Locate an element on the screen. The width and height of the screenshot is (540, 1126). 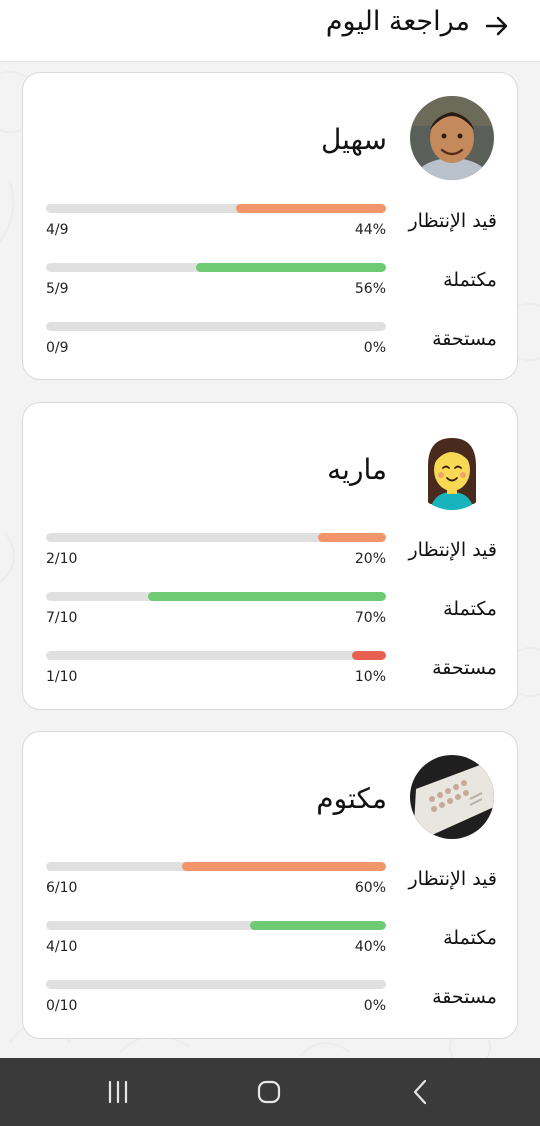
overdue-fraction: 0/10 is located at coordinates (62, 1006).